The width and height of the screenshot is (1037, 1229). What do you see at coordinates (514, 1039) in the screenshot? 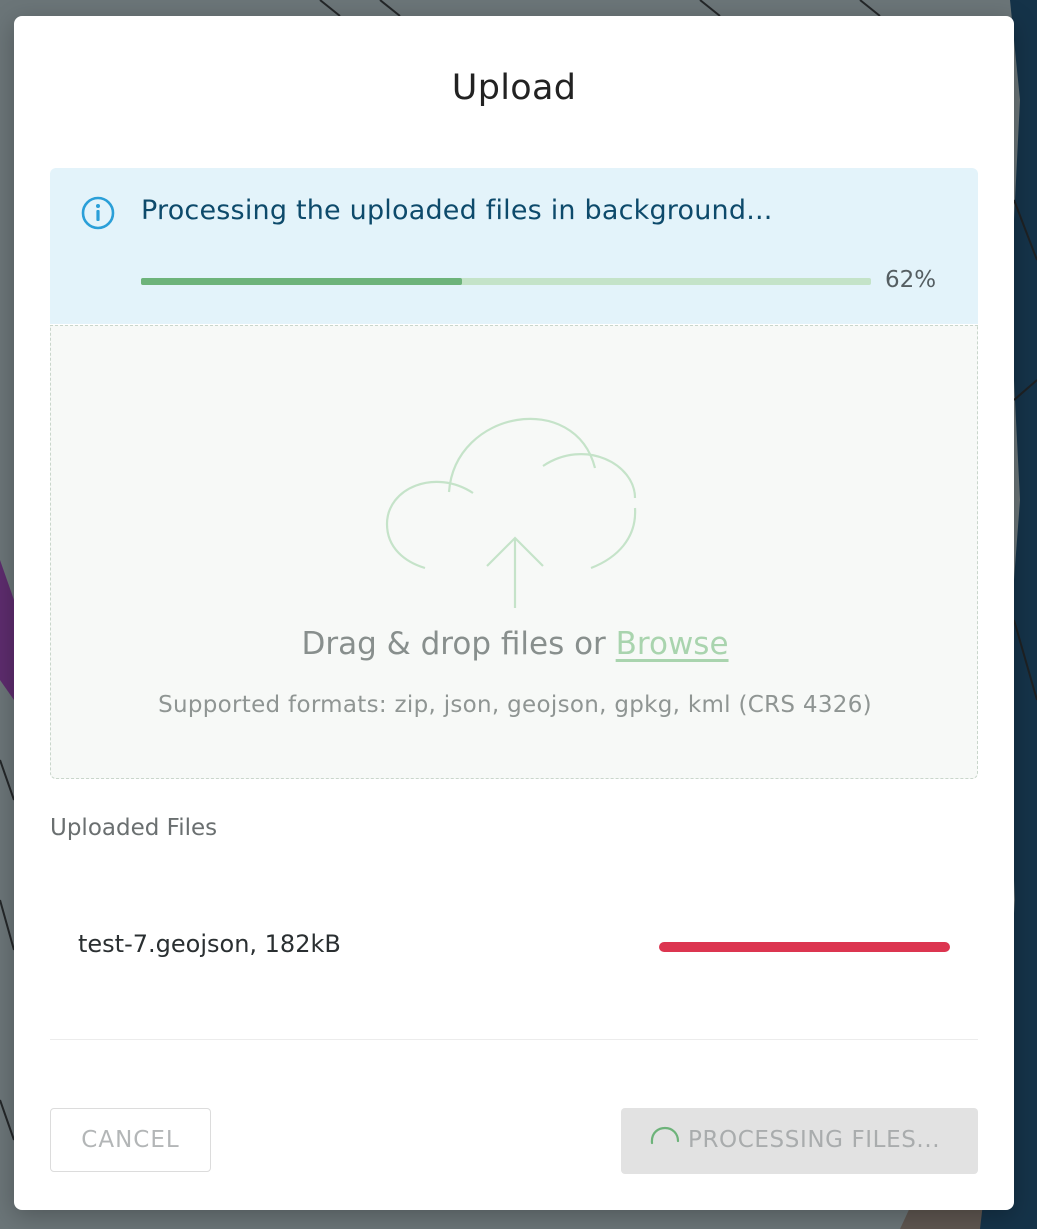
I see `divider` at bounding box center [514, 1039].